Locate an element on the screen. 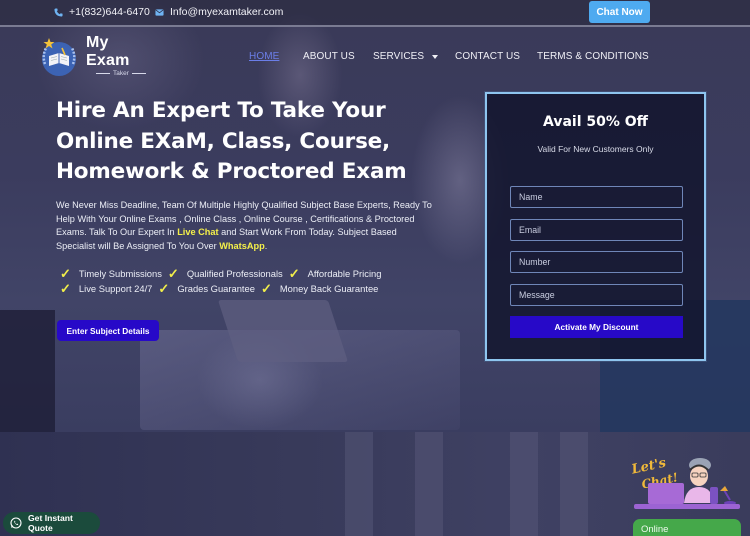 The image size is (750, 536). message-input is located at coordinates (596, 295).